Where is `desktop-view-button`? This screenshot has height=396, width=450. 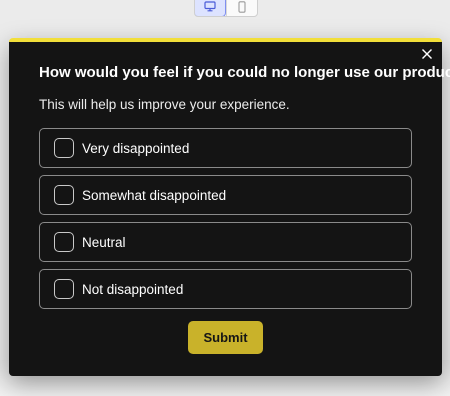 desktop-view-button is located at coordinates (210, 8).